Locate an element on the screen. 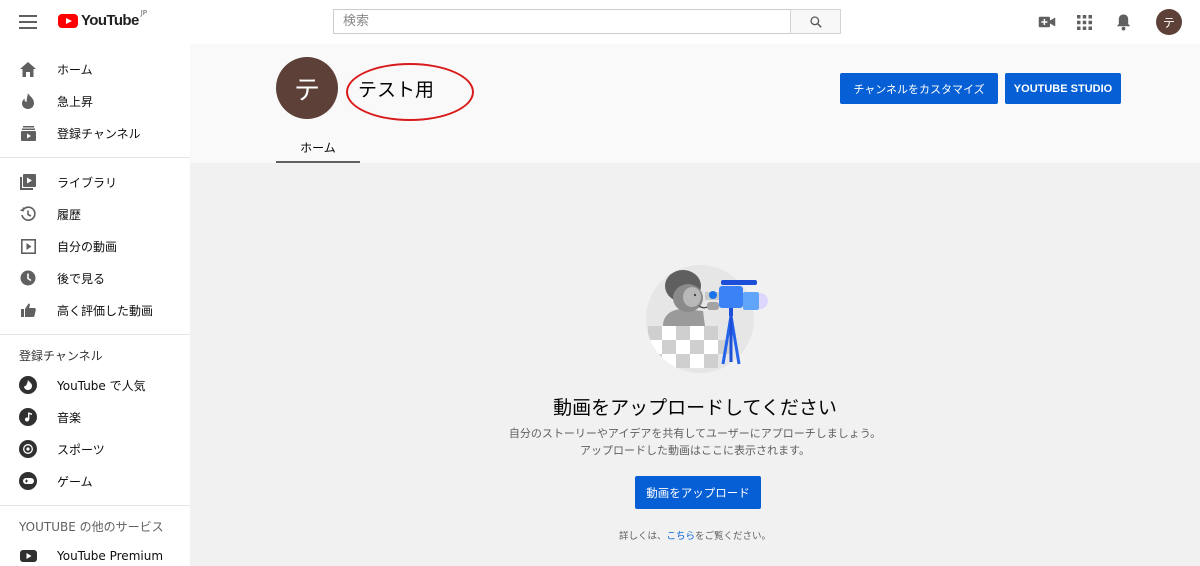  sidebar-item-history: 履歴 is located at coordinates (95, 214).